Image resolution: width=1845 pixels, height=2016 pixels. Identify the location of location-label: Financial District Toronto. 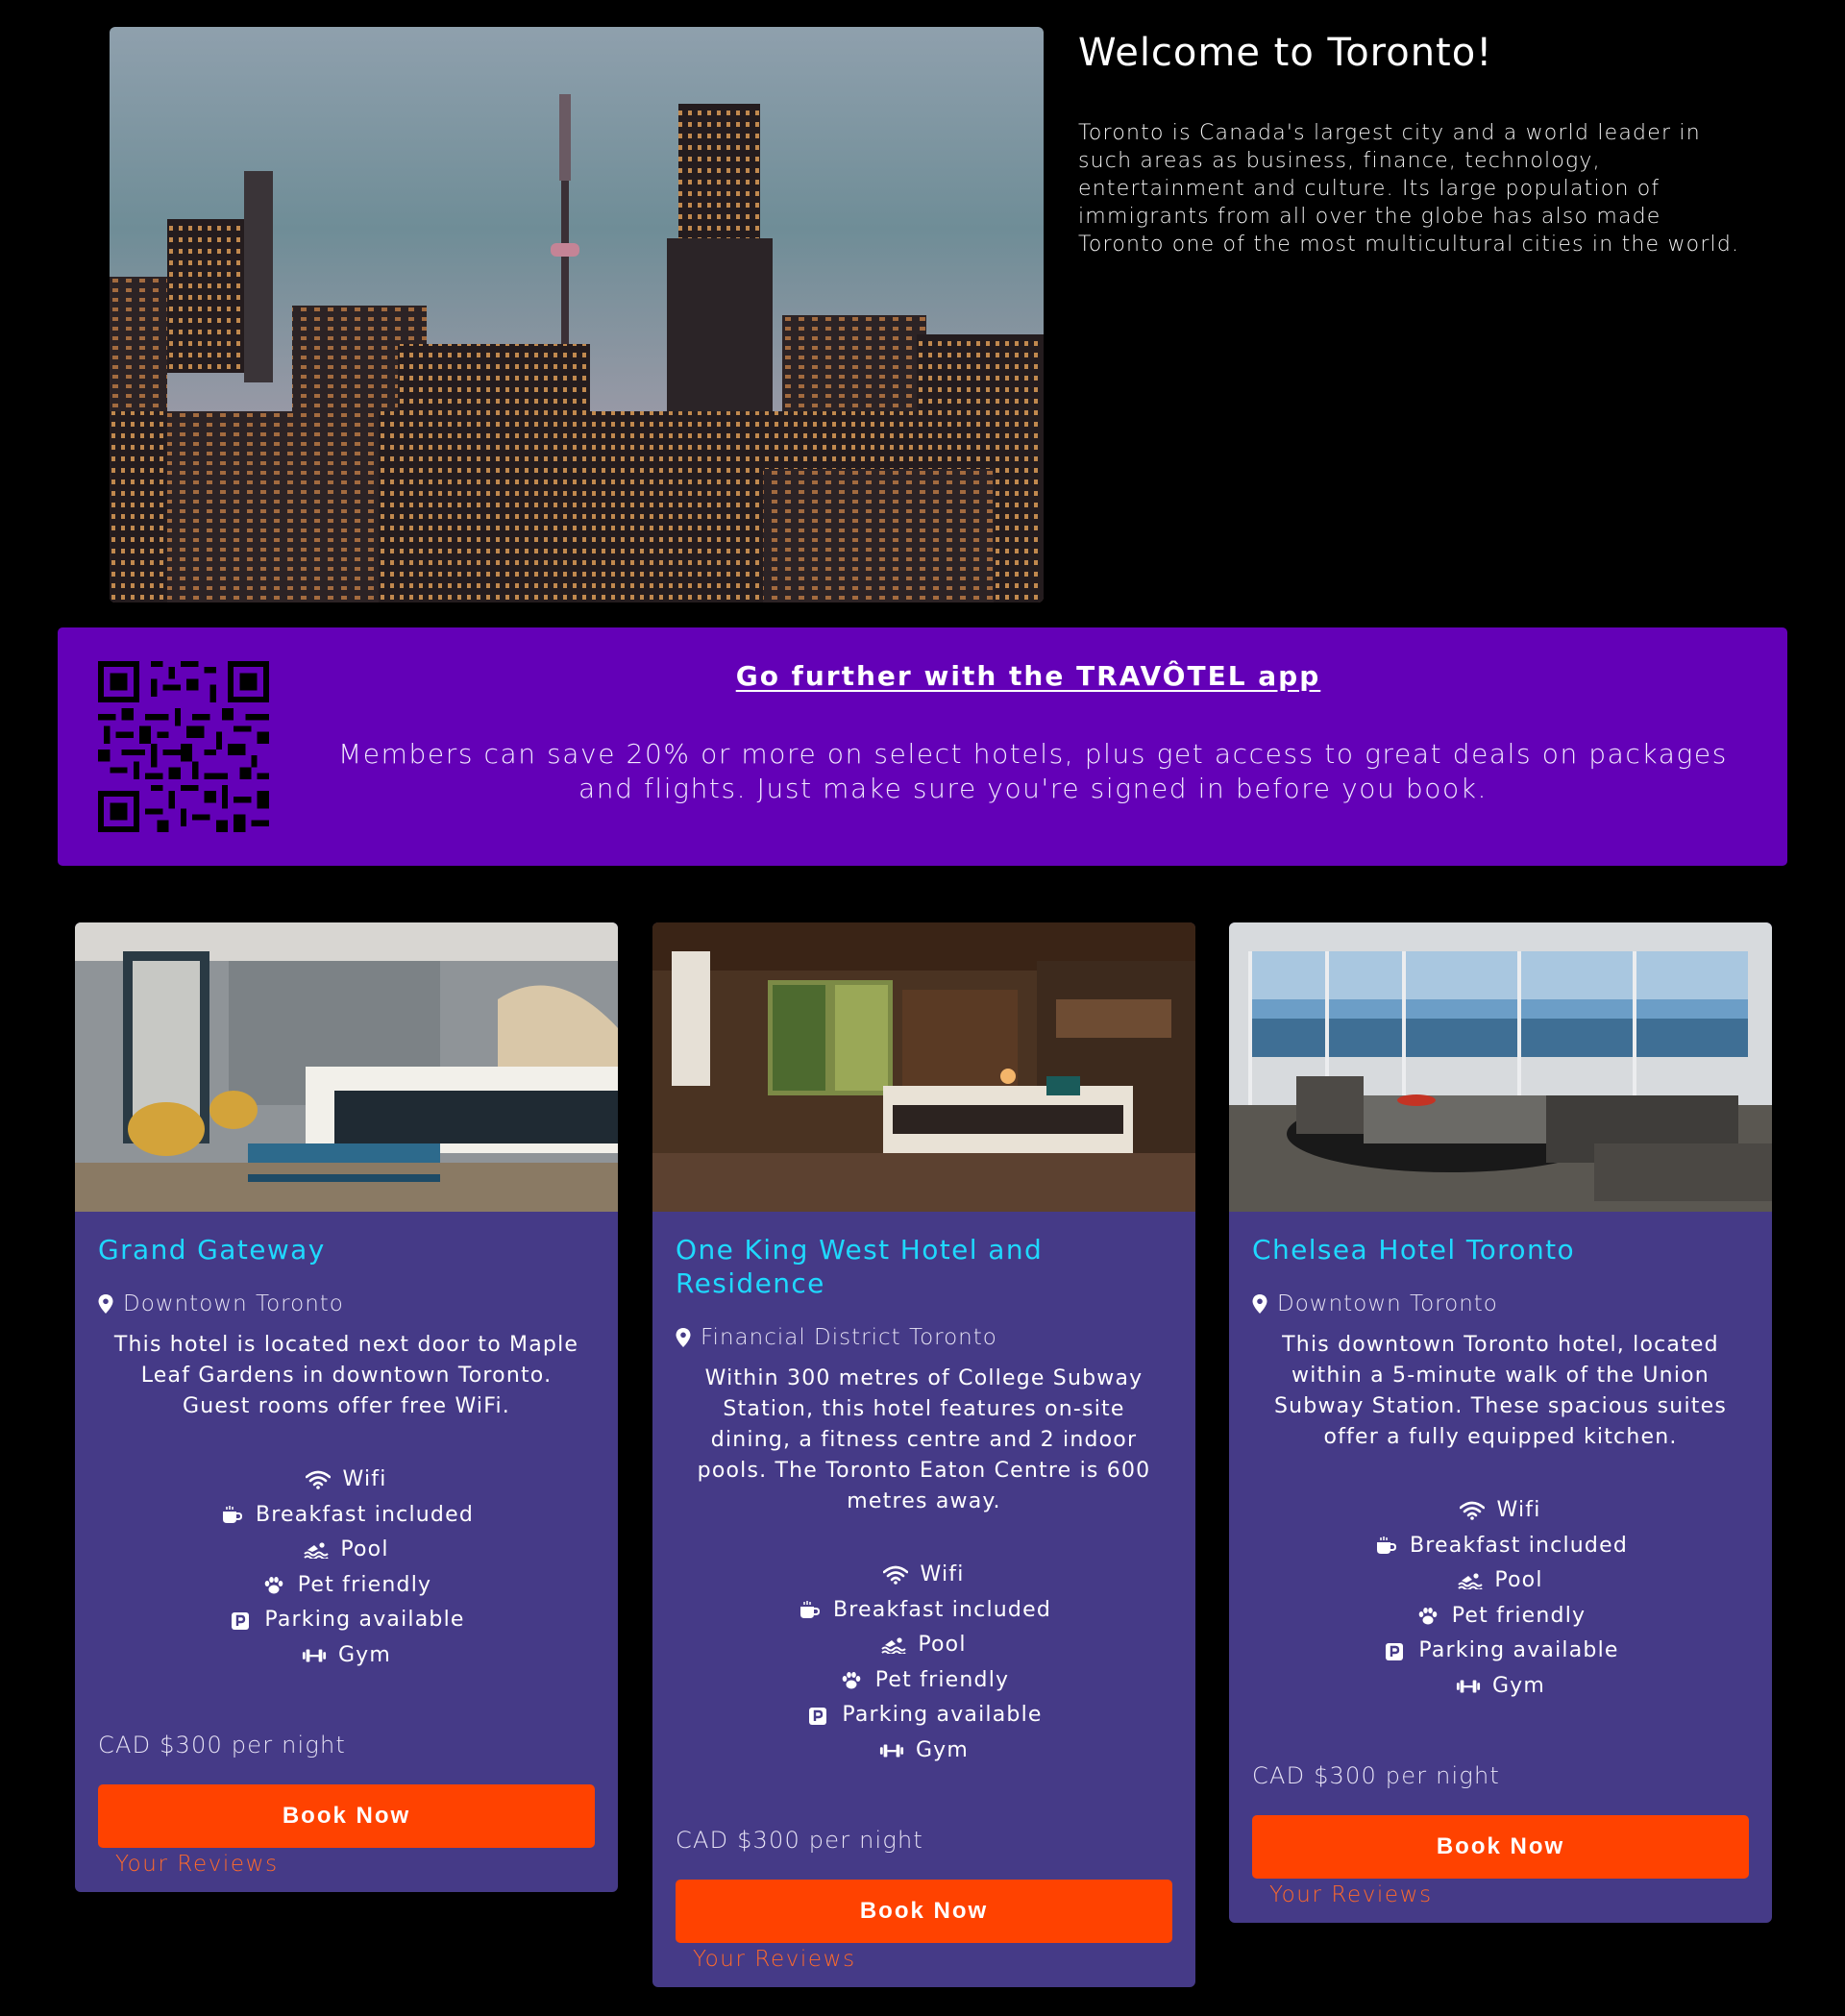
(849, 1337).